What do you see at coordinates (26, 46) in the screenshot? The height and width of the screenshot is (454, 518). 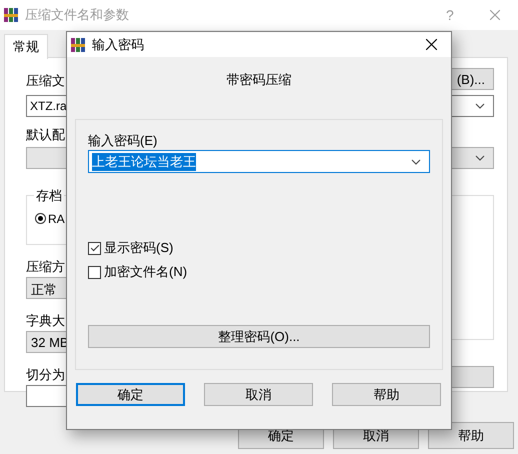 I see `tab: 常规` at bounding box center [26, 46].